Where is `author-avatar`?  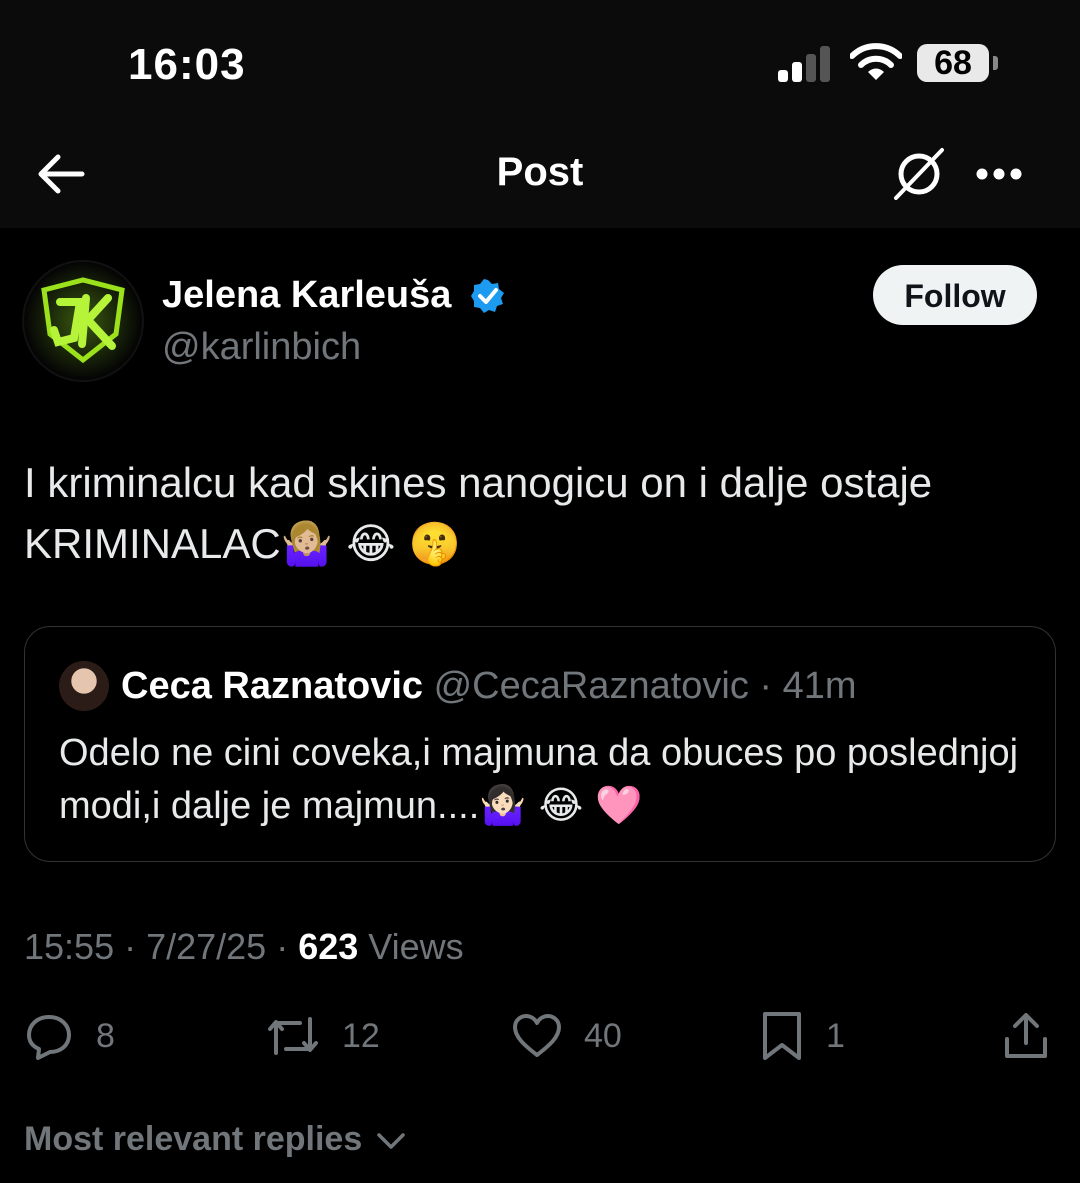
author-avatar is located at coordinates (83, 321).